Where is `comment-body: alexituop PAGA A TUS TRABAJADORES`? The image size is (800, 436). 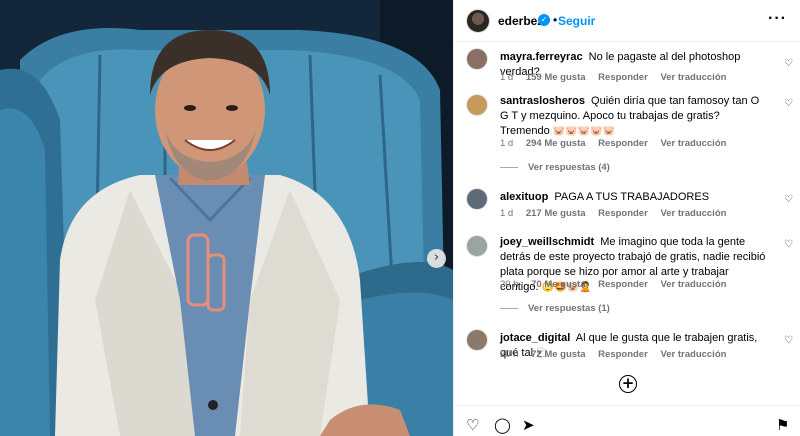
comment-body: alexituop PAGA A TUS TRABAJADORES is located at coordinates (635, 197).